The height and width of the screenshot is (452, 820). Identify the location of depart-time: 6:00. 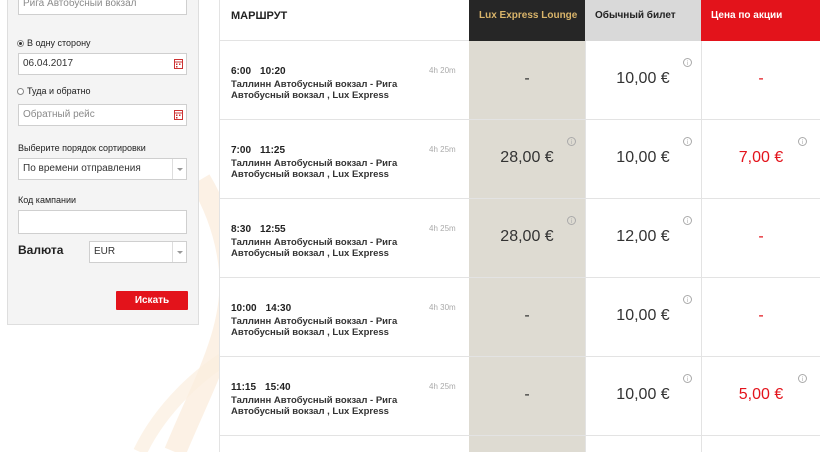
(241, 71).